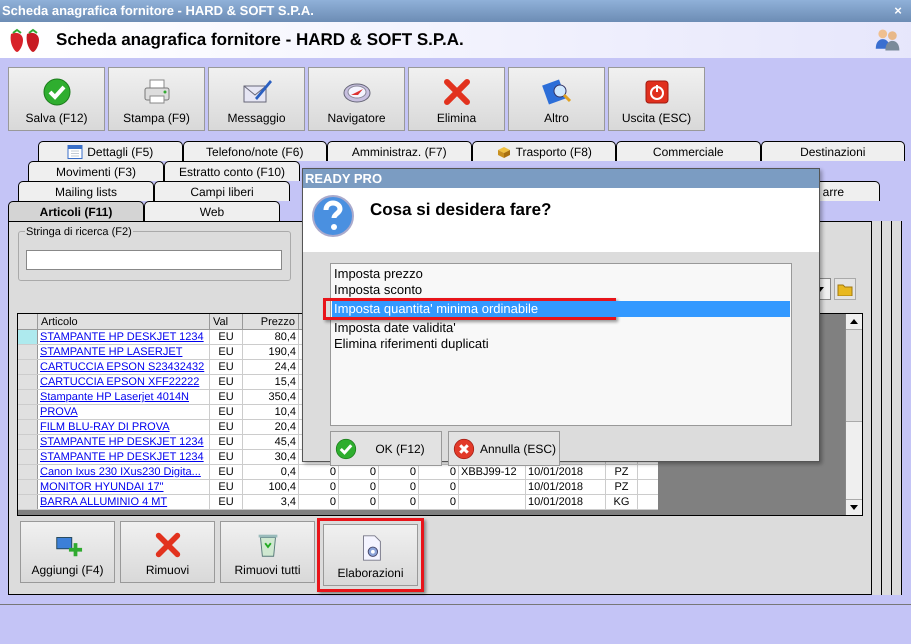 The height and width of the screenshot is (644, 911). I want to click on article-link: FILM BLU-RAY DI PROVA, so click(124, 427).